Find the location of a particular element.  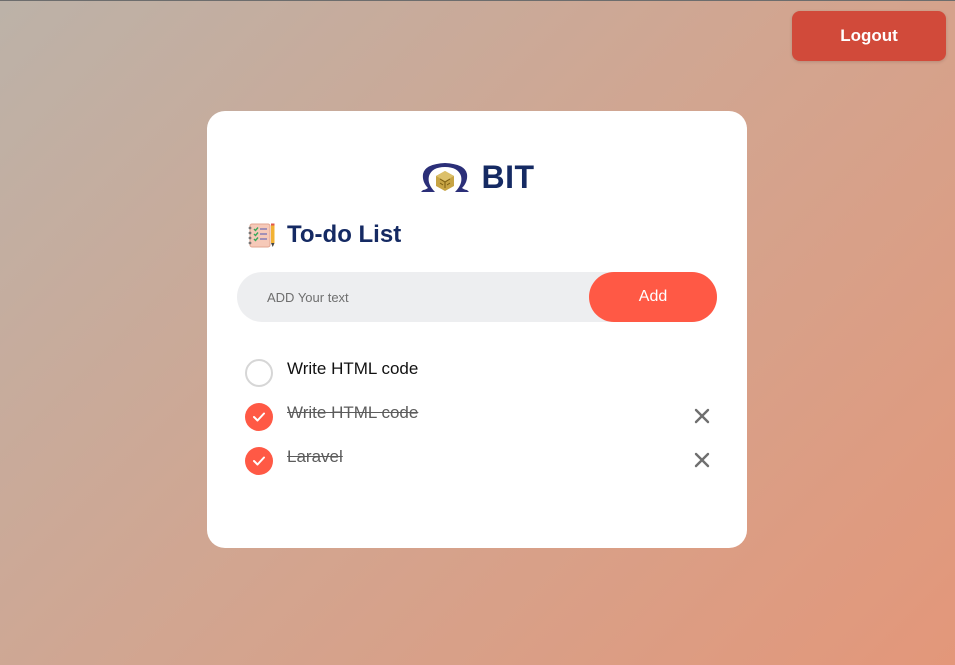

unchecked-circle-icon is located at coordinates (259, 373).